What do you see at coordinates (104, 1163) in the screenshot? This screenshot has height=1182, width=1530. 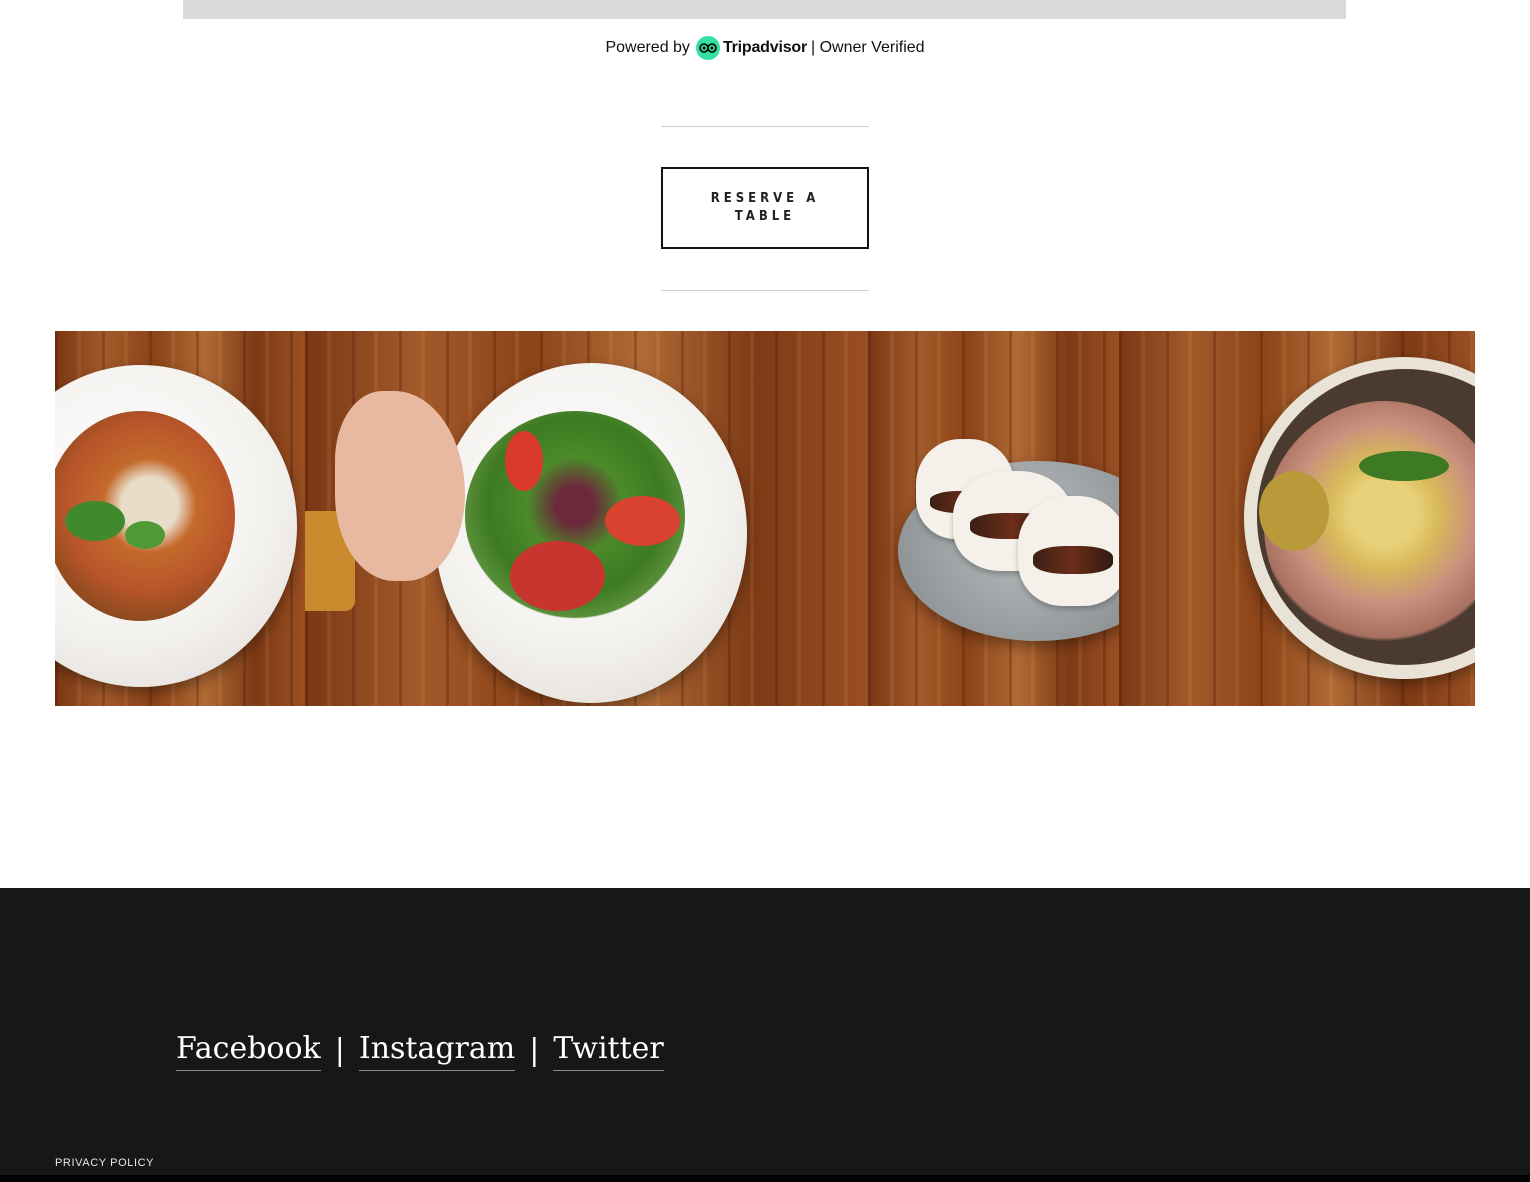 I see `privacy-policy-link: PRIVACY POLICY` at bounding box center [104, 1163].